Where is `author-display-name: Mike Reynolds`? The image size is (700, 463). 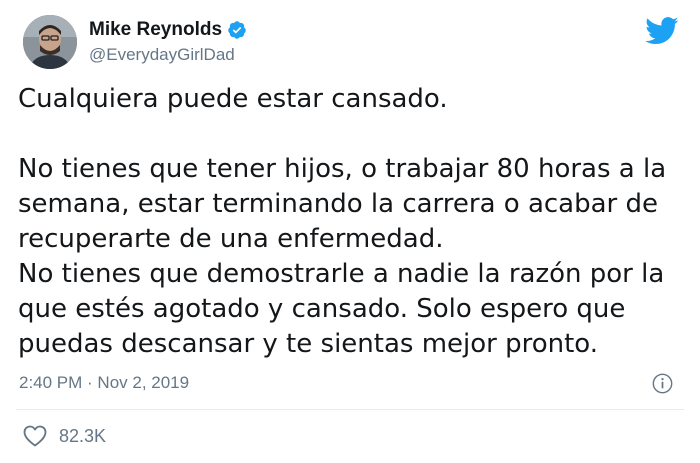 author-display-name: Mike Reynolds is located at coordinates (155, 30).